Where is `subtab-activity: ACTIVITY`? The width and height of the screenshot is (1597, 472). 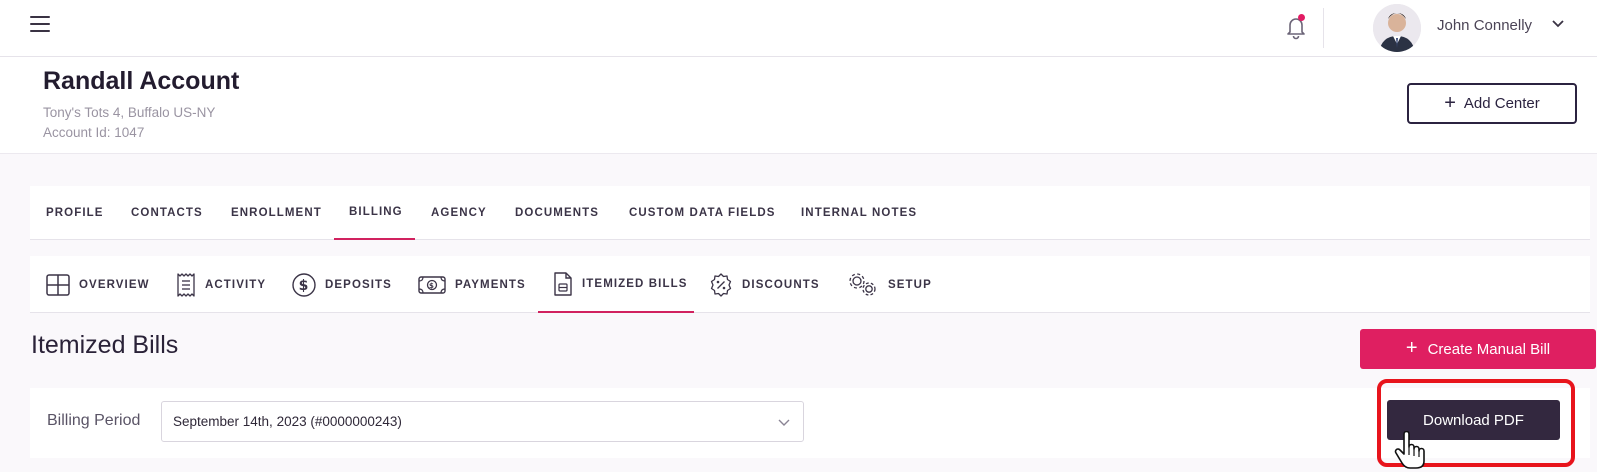
subtab-activity: ACTIVITY is located at coordinates (221, 284).